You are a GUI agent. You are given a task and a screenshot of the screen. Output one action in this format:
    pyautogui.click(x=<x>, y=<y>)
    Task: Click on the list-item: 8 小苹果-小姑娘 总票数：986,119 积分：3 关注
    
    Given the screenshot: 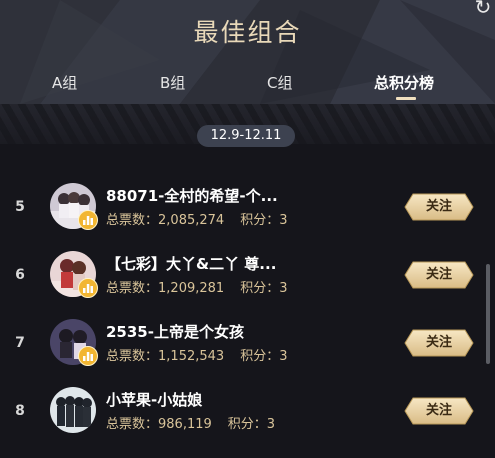 What is the action you would take?
    pyautogui.click(x=247, y=417)
    